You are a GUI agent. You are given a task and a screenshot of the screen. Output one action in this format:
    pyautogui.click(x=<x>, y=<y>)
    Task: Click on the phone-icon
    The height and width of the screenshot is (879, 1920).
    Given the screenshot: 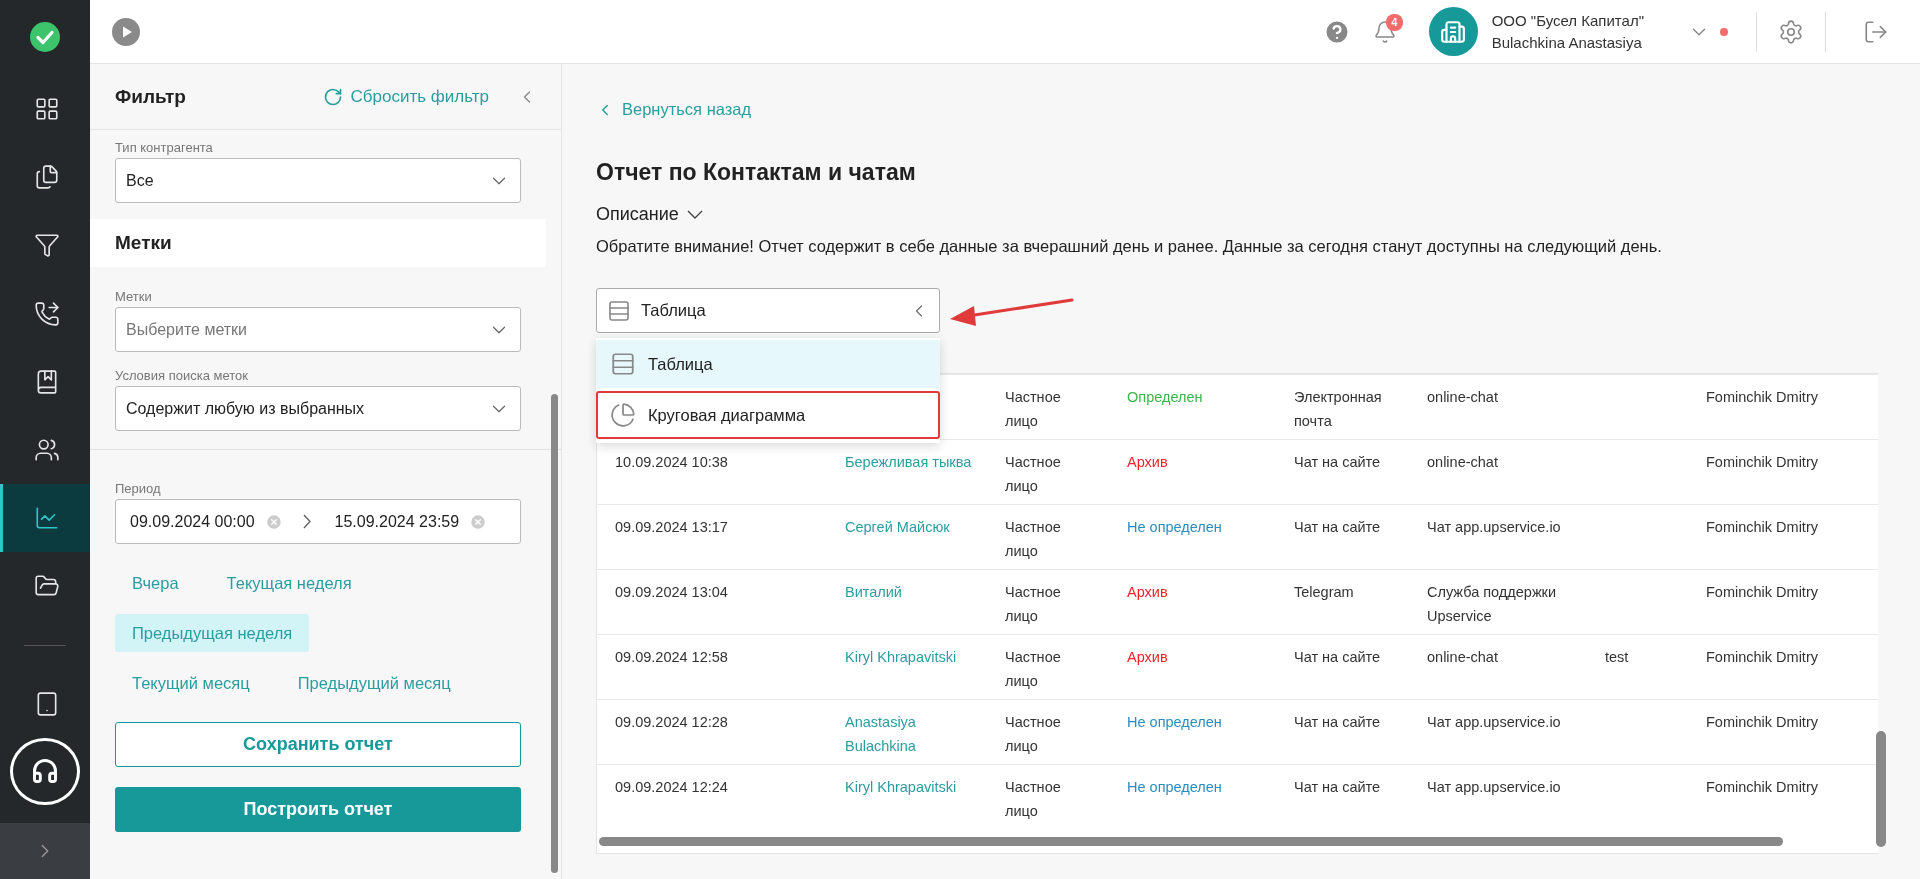 What is the action you would take?
    pyautogui.click(x=46, y=313)
    